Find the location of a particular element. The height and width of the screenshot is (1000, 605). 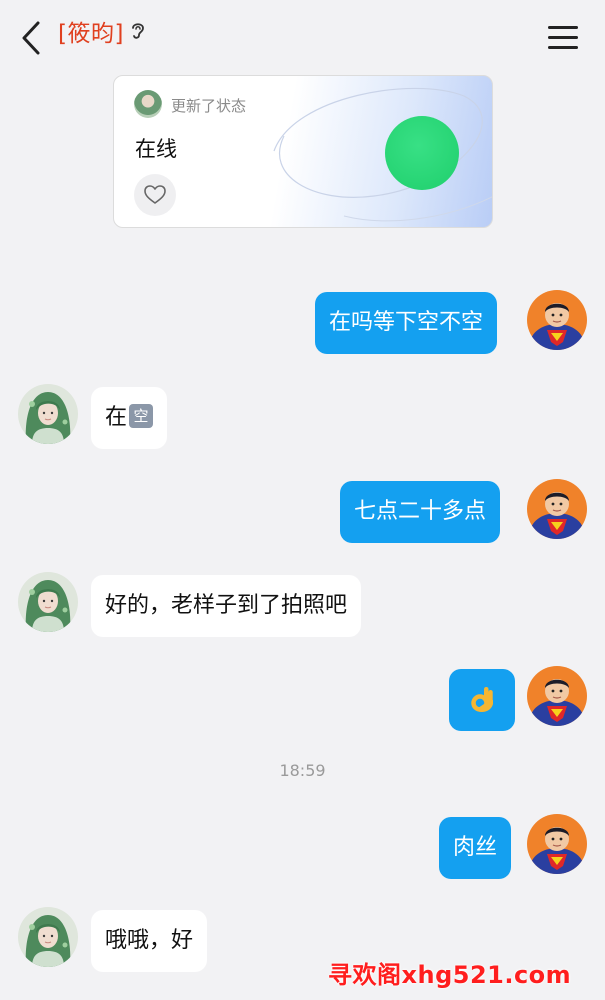

message-bubble-sent: 七点二十多点 is located at coordinates (420, 512).